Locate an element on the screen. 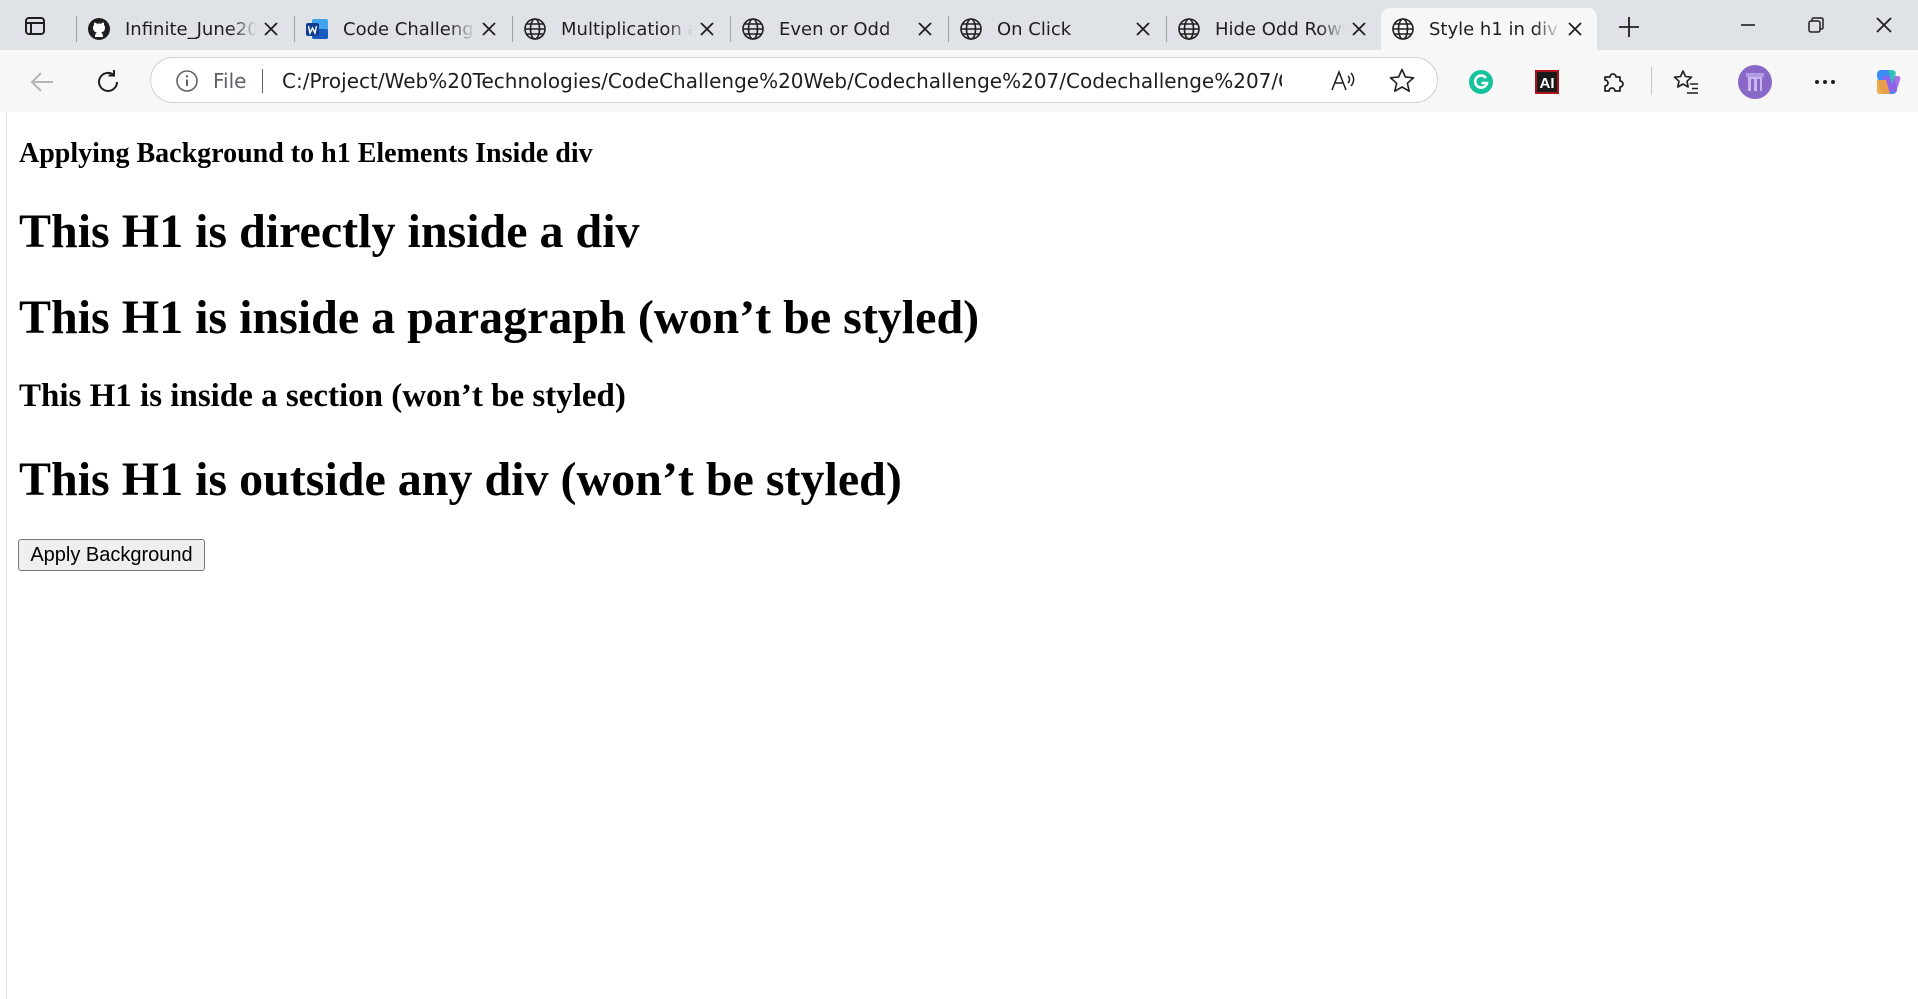 The image size is (1918, 999). tab-style-h1-in-div: Style h1 in div is located at coordinates (1489, 29).